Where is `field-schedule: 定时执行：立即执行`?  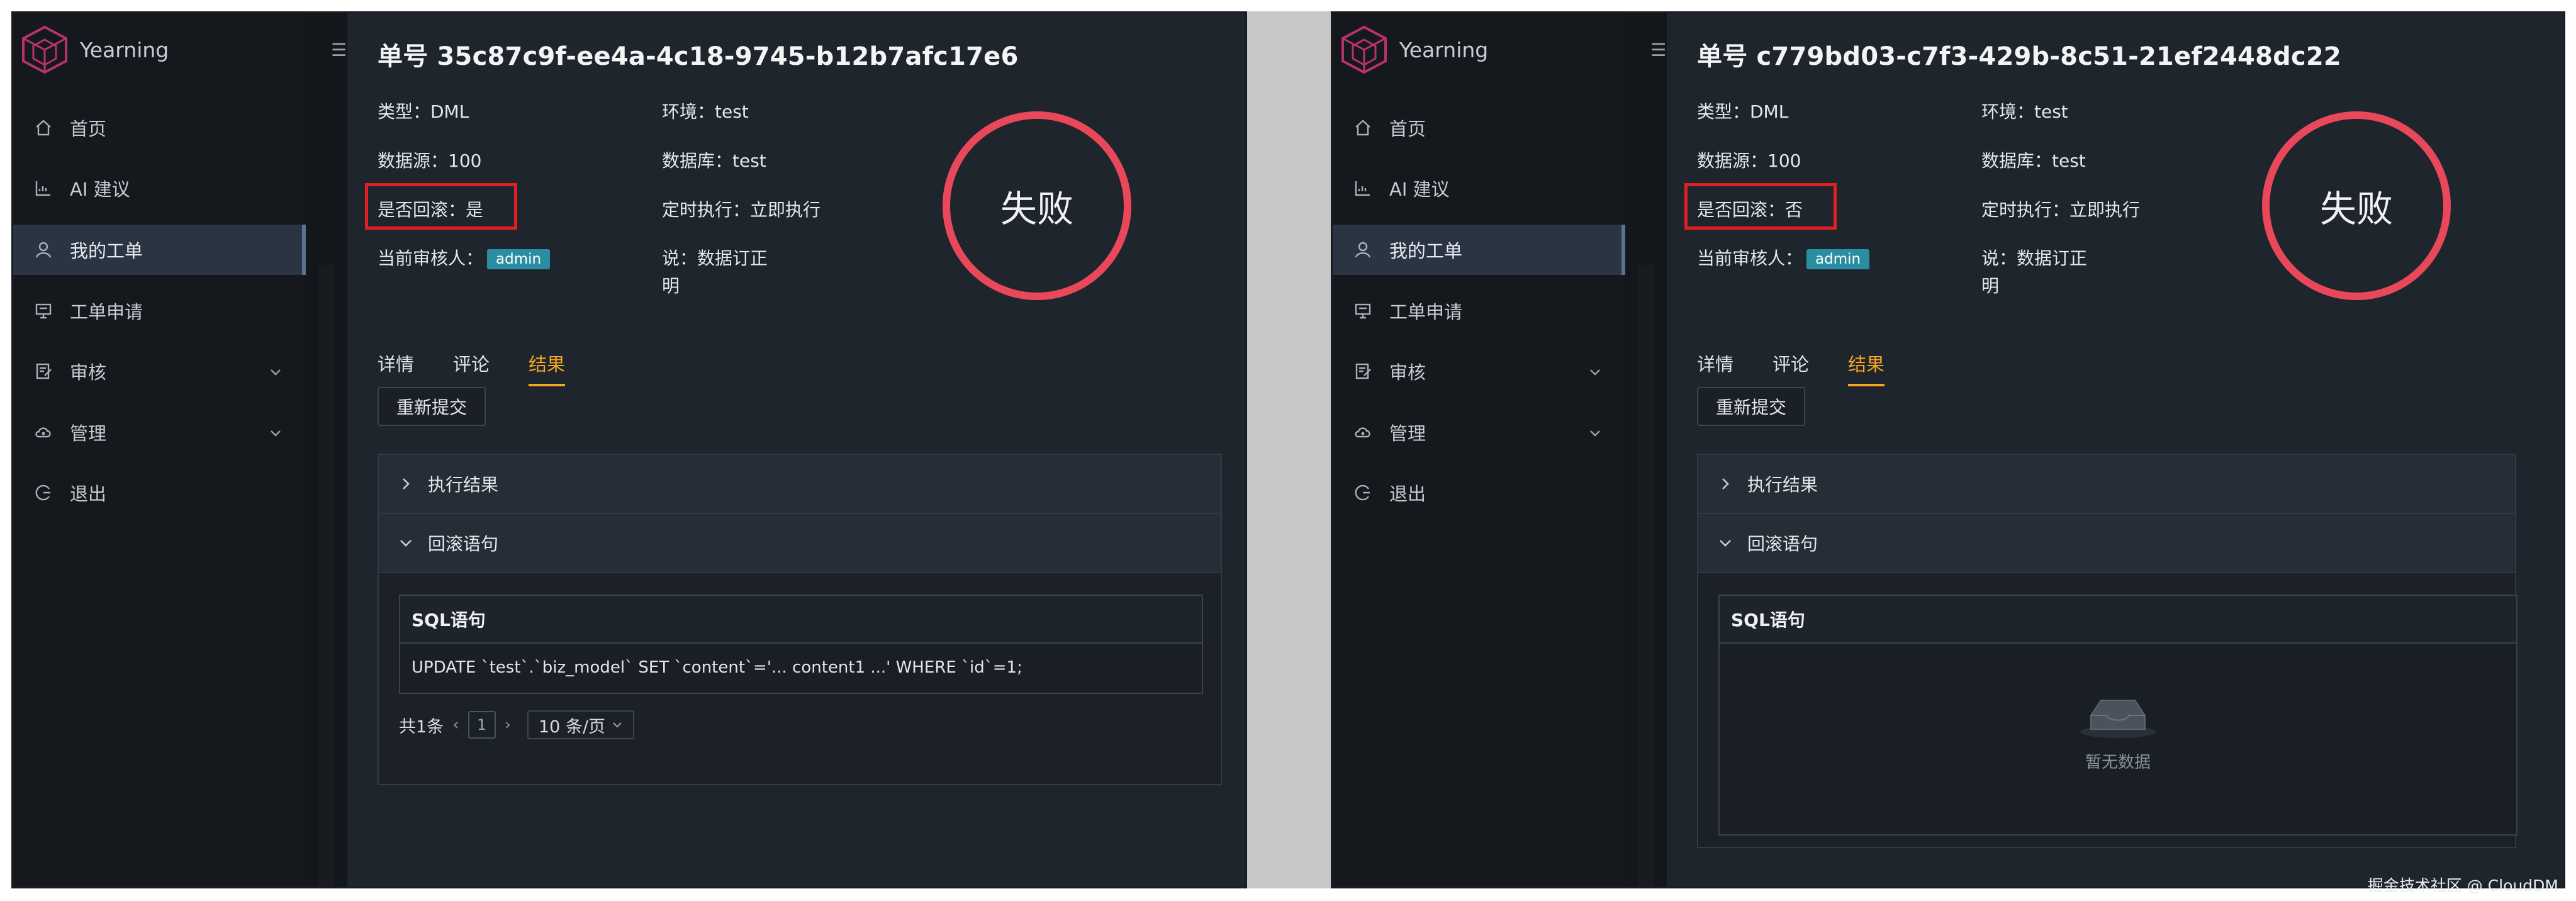 field-schedule: 定时执行：立即执行 is located at coordinates (741, 209).